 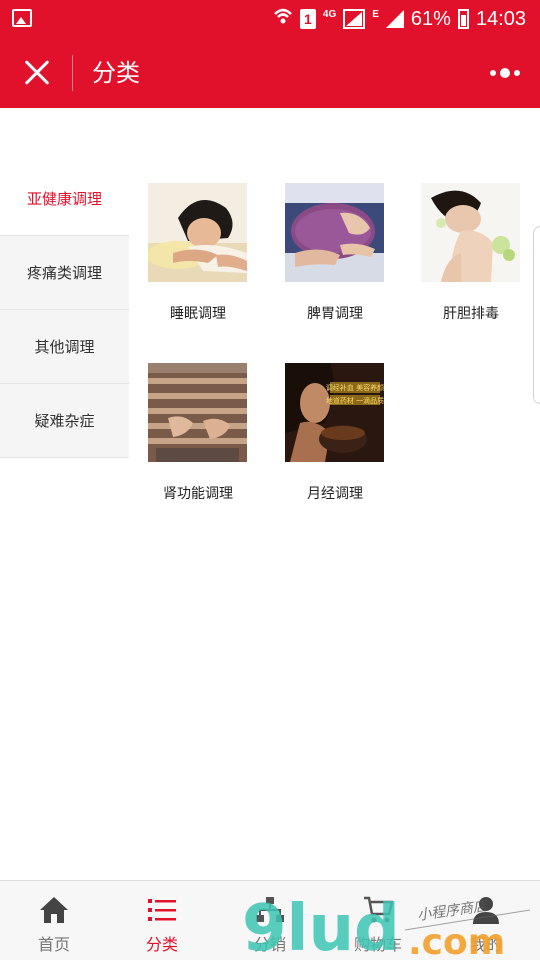 I want to click on signal-strength-icon, so click(x=354, y=19).